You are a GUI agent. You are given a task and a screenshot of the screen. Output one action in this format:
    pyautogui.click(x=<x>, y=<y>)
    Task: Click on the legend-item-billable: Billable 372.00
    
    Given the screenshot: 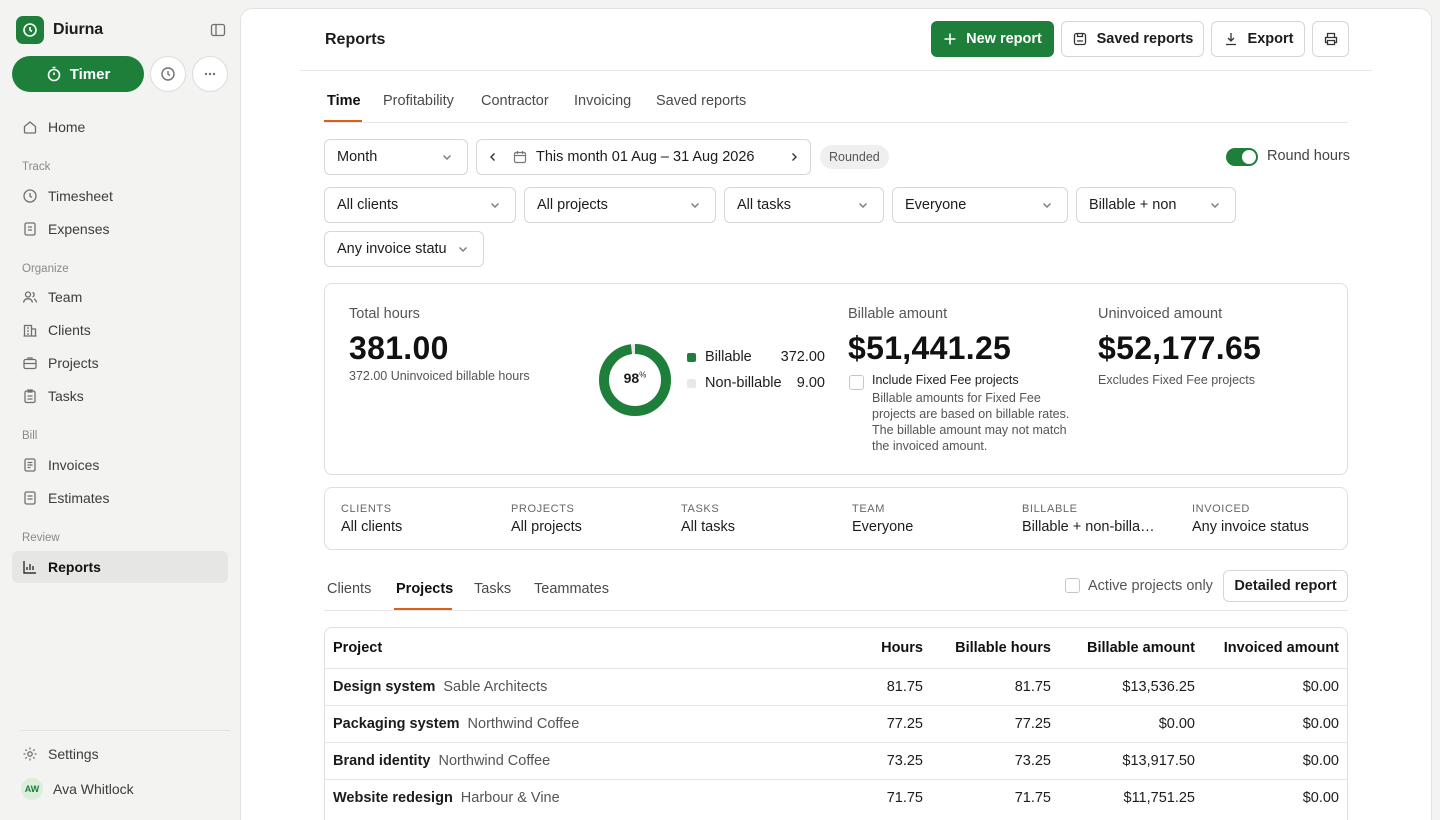 What is the action you would take?
    pyautogui.click(x=756, y=357)
    